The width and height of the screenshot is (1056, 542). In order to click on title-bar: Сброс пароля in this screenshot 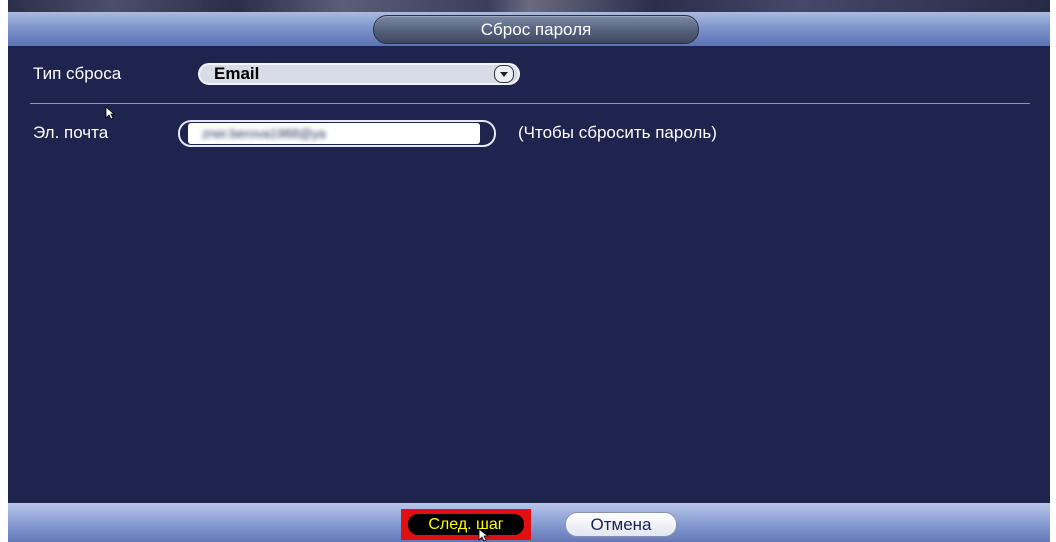, I will do `click(529, 29)`.